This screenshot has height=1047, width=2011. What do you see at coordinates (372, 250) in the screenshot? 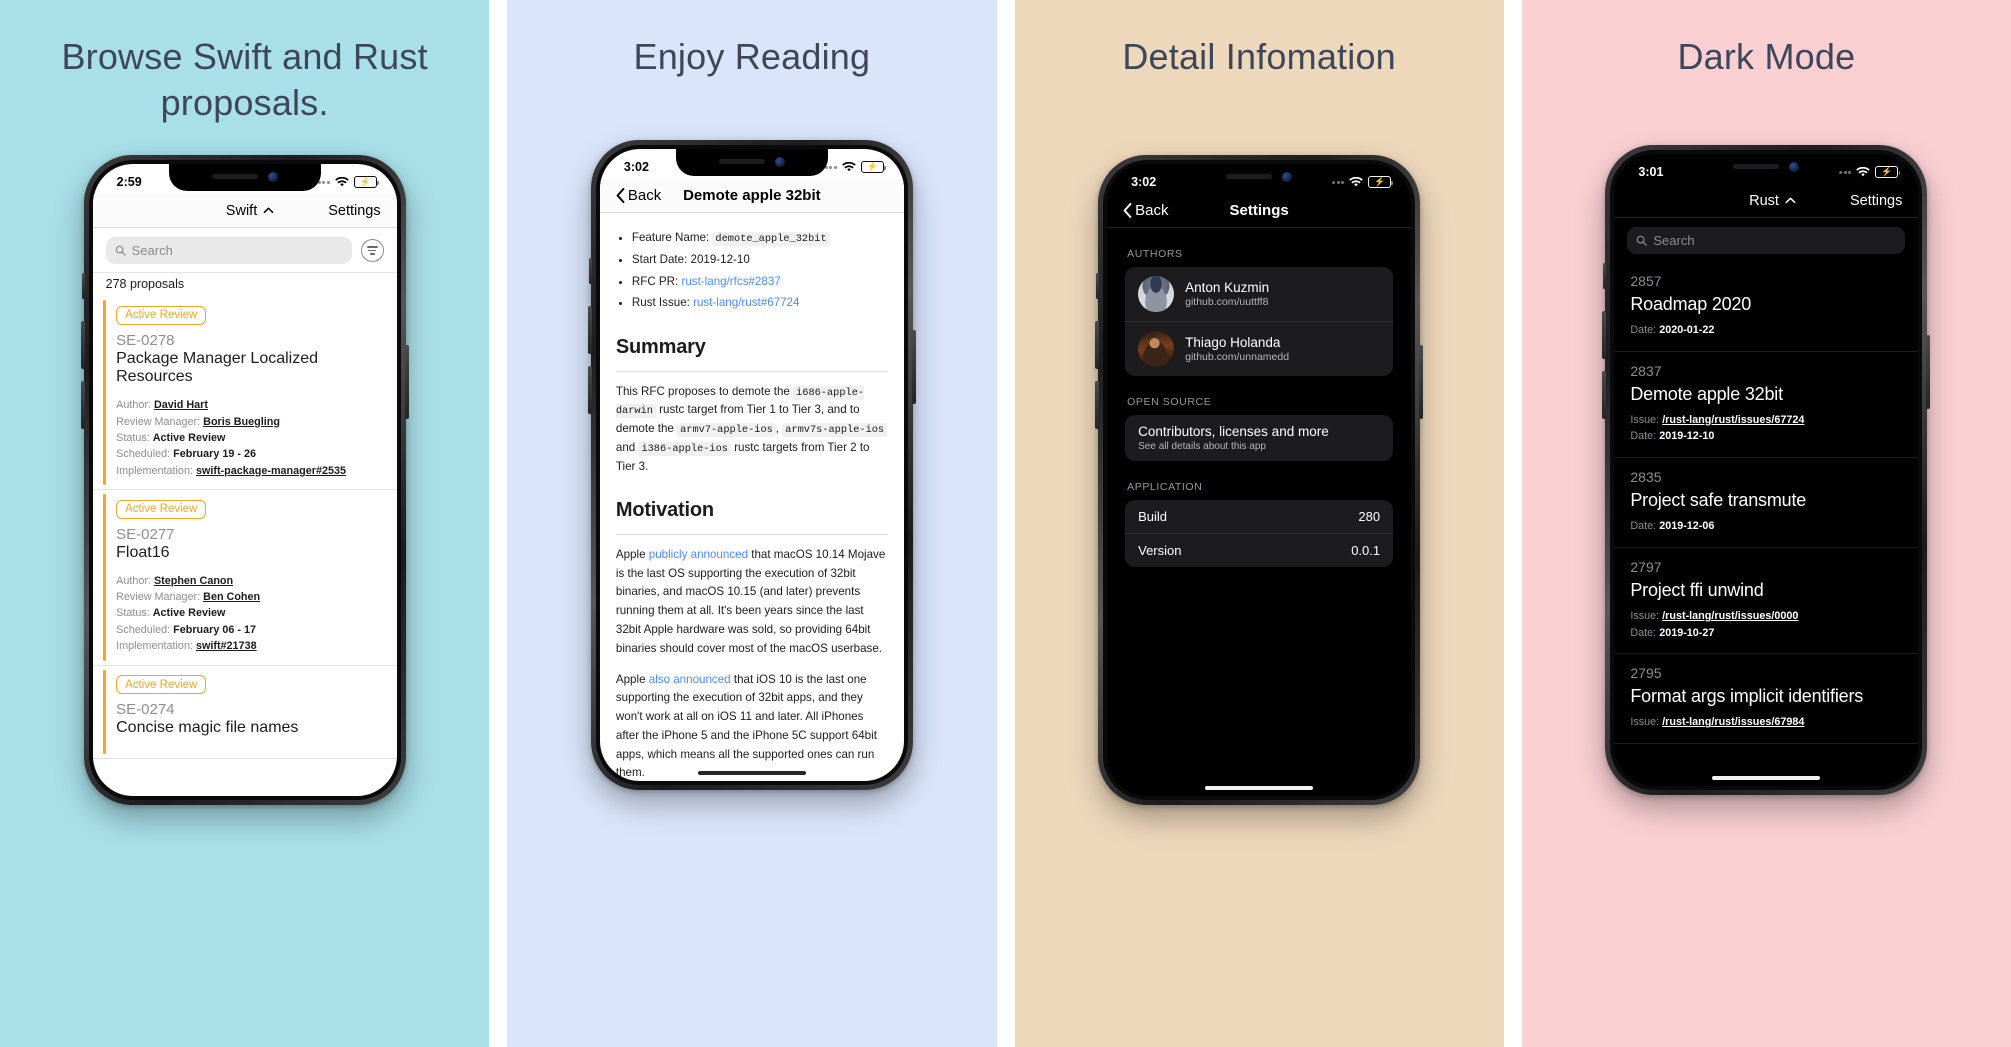
I see `filter-icon` at bounding box center [372, 250].